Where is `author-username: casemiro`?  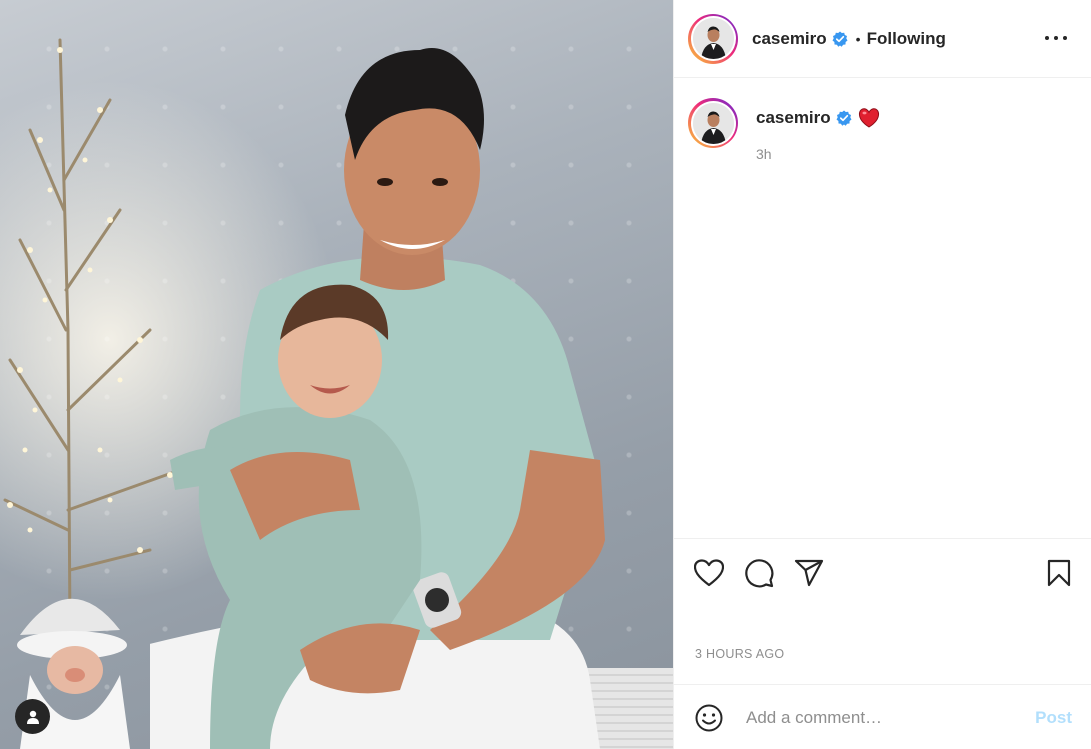 author-username: casemiro is located at coordinates (789, 39).